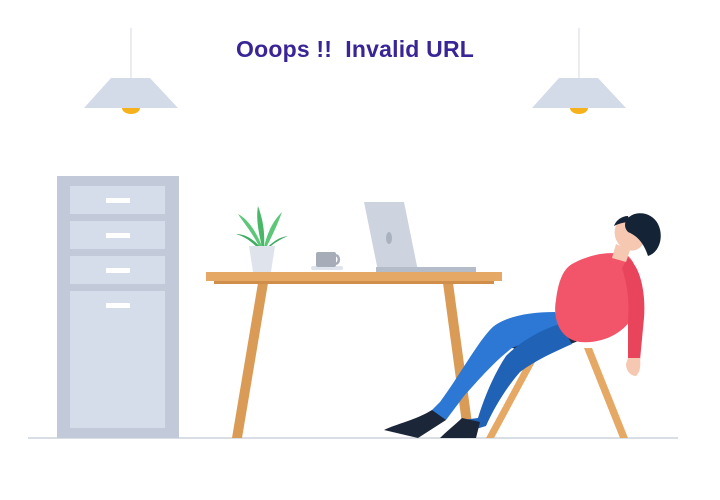 The width and height of the screenshot is (720, 500). What do you see at coordinates (420, 237) in the screenshot?
I see `laptop-icon` at bounding box center [420, 237].